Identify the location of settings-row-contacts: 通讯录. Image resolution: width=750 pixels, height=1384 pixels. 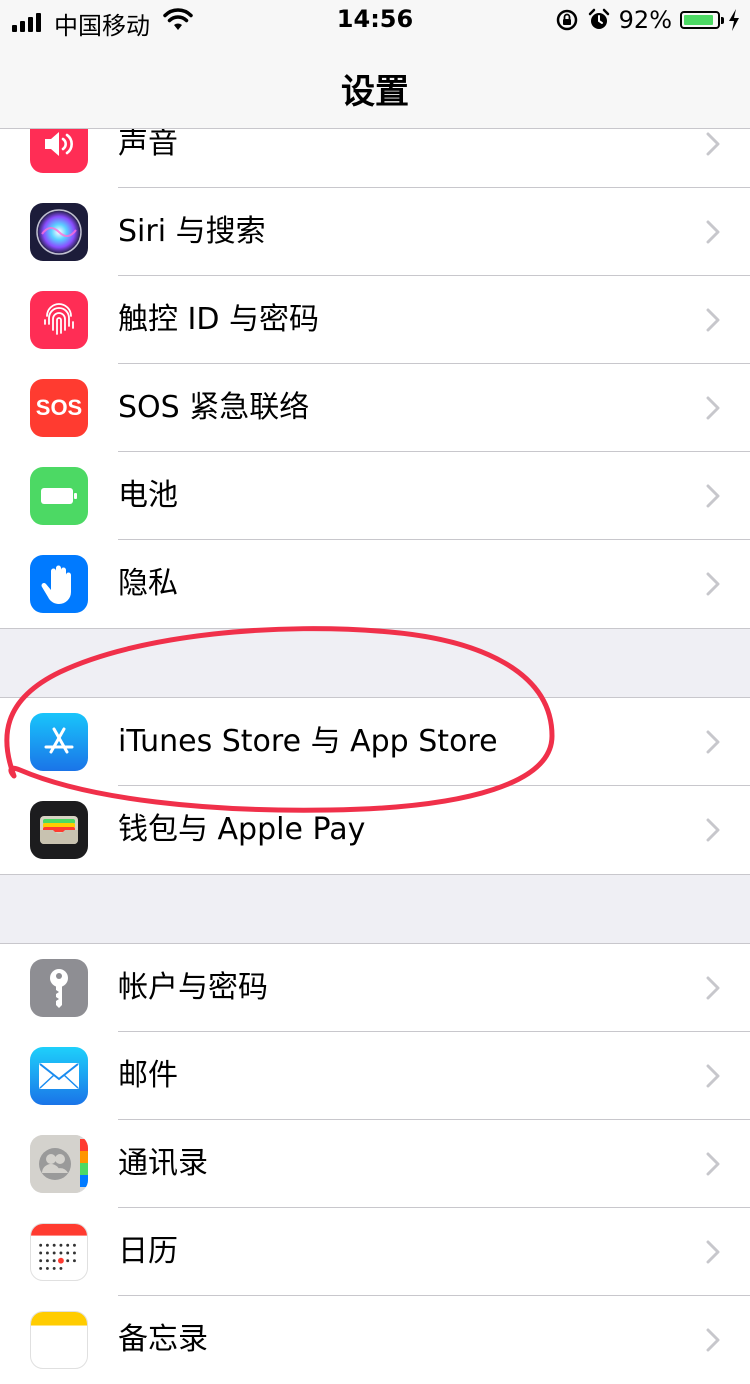
(375, 1164).